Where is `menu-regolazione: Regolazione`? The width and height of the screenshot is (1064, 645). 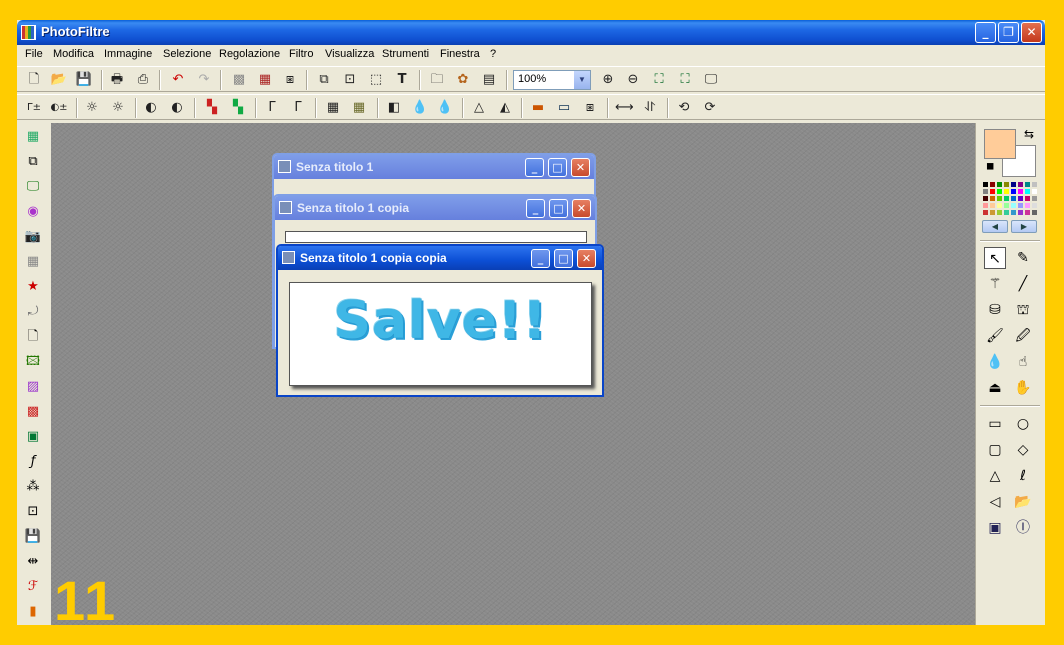 menu-regolazione: Regolazione is located at coordinates (249, 54).